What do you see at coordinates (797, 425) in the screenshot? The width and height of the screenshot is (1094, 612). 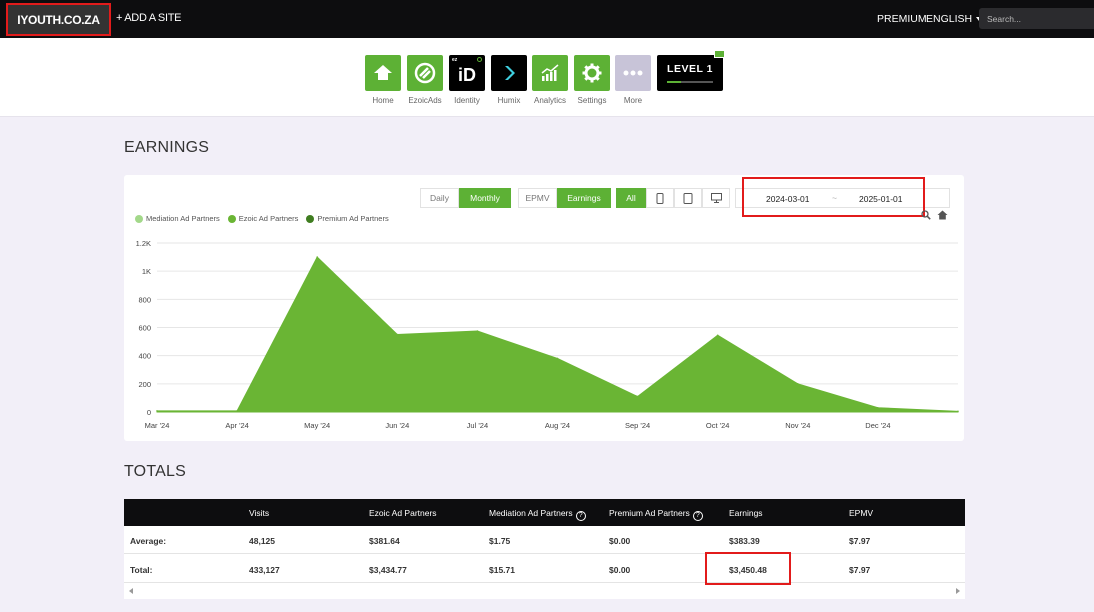 I see `x-tick-label: Nov '24` at bounding box center [797, 425].